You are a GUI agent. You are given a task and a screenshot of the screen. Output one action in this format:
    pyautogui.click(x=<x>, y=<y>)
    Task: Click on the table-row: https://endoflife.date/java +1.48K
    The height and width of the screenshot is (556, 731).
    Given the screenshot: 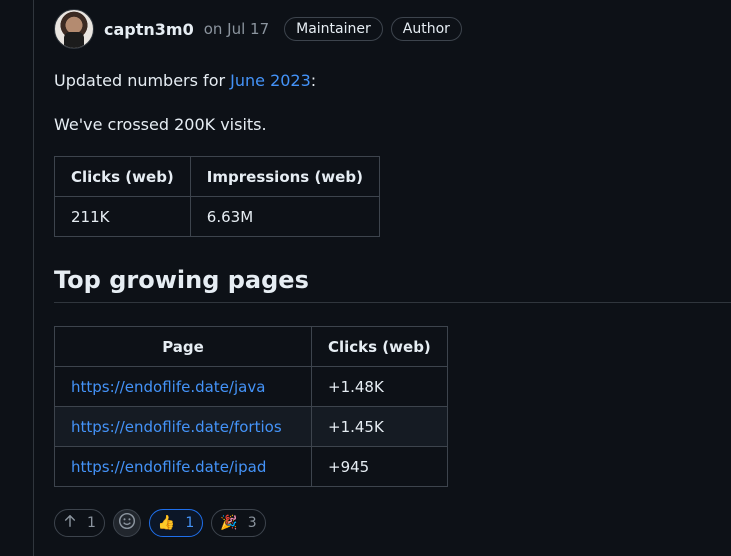 What is the action you would take?
    pyautogui.click(x=251, y=386)
    